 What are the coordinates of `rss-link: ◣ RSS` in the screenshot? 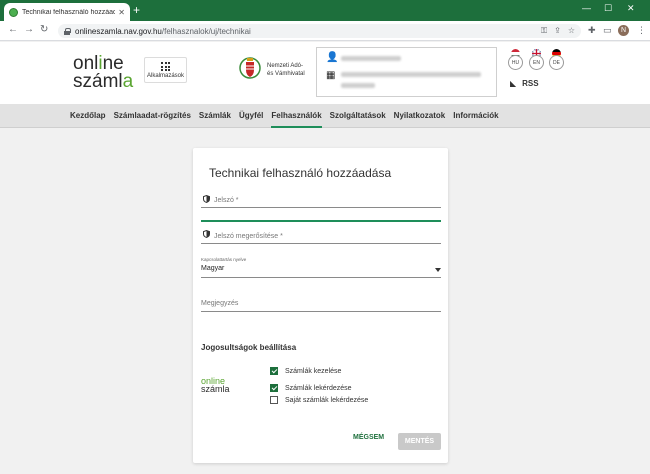 It's located at (524, 83).